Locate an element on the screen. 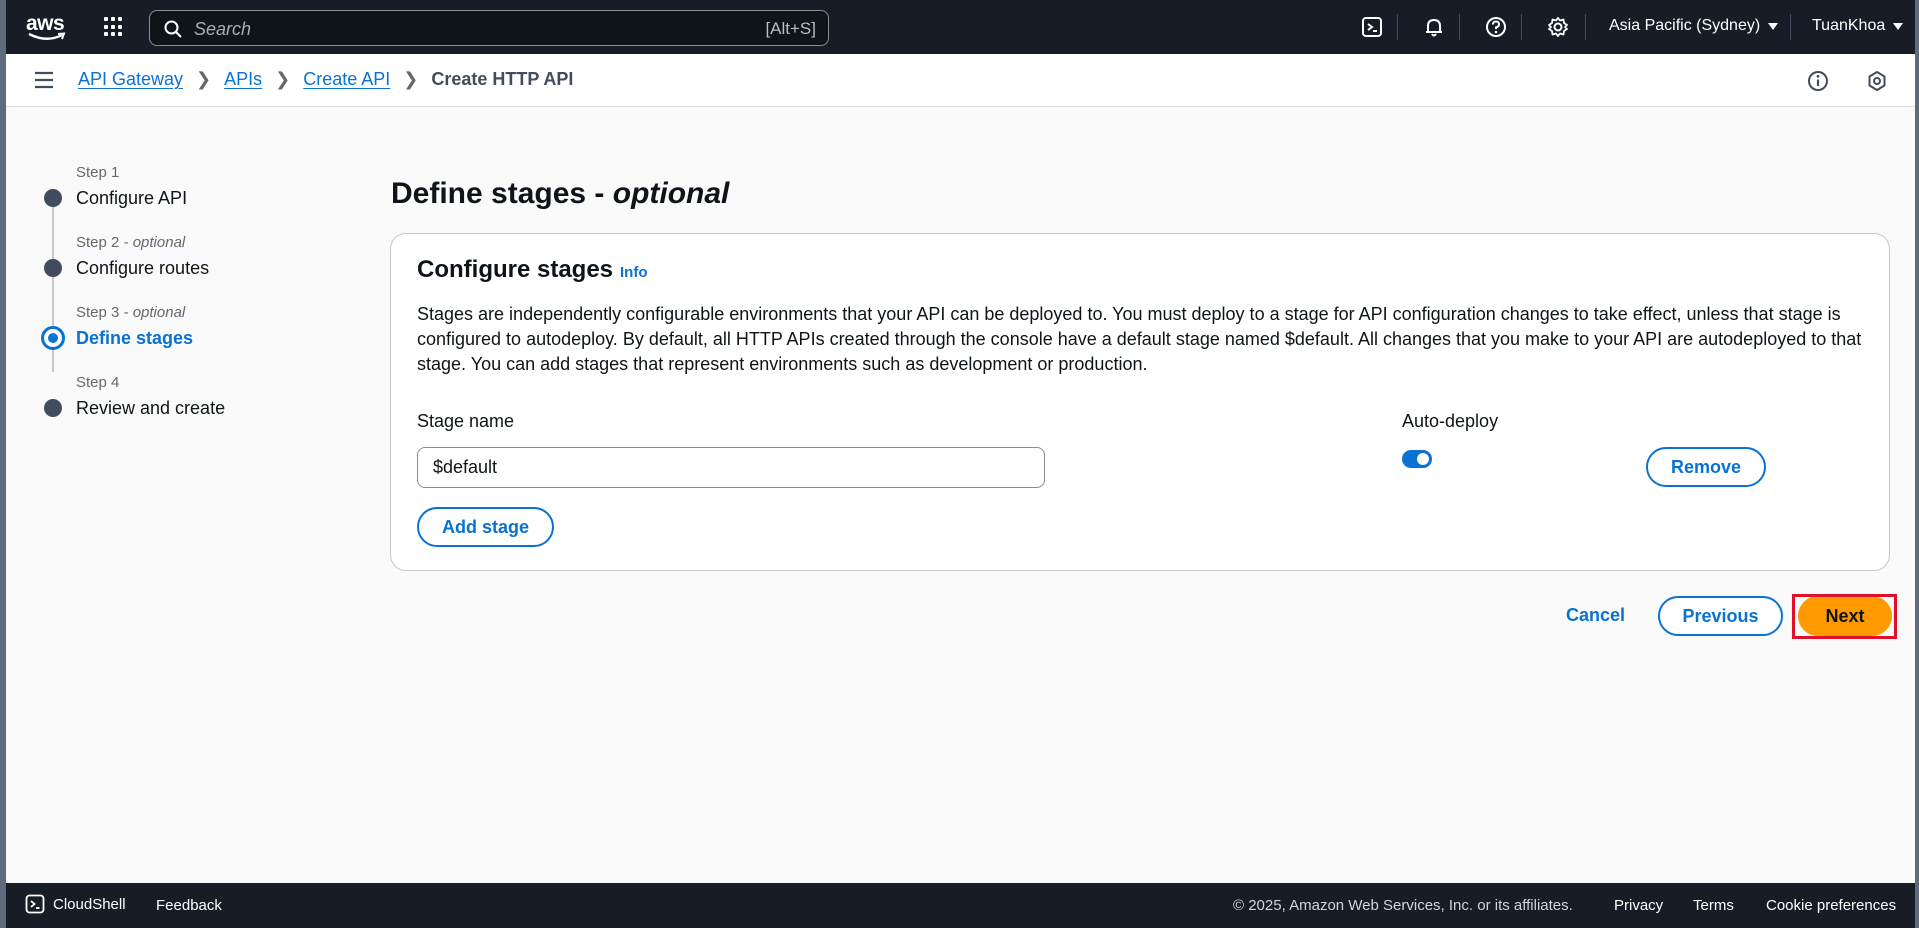 This screenshot has height=928, width=1919. notifications-bell-icon is located at coordinates (1434, 27).